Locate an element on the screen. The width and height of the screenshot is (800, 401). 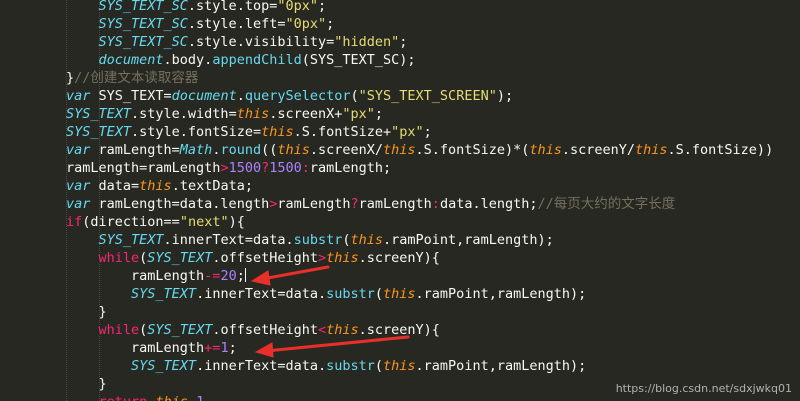
code-token: .innerText=data. is located at coordinates (228, 240).